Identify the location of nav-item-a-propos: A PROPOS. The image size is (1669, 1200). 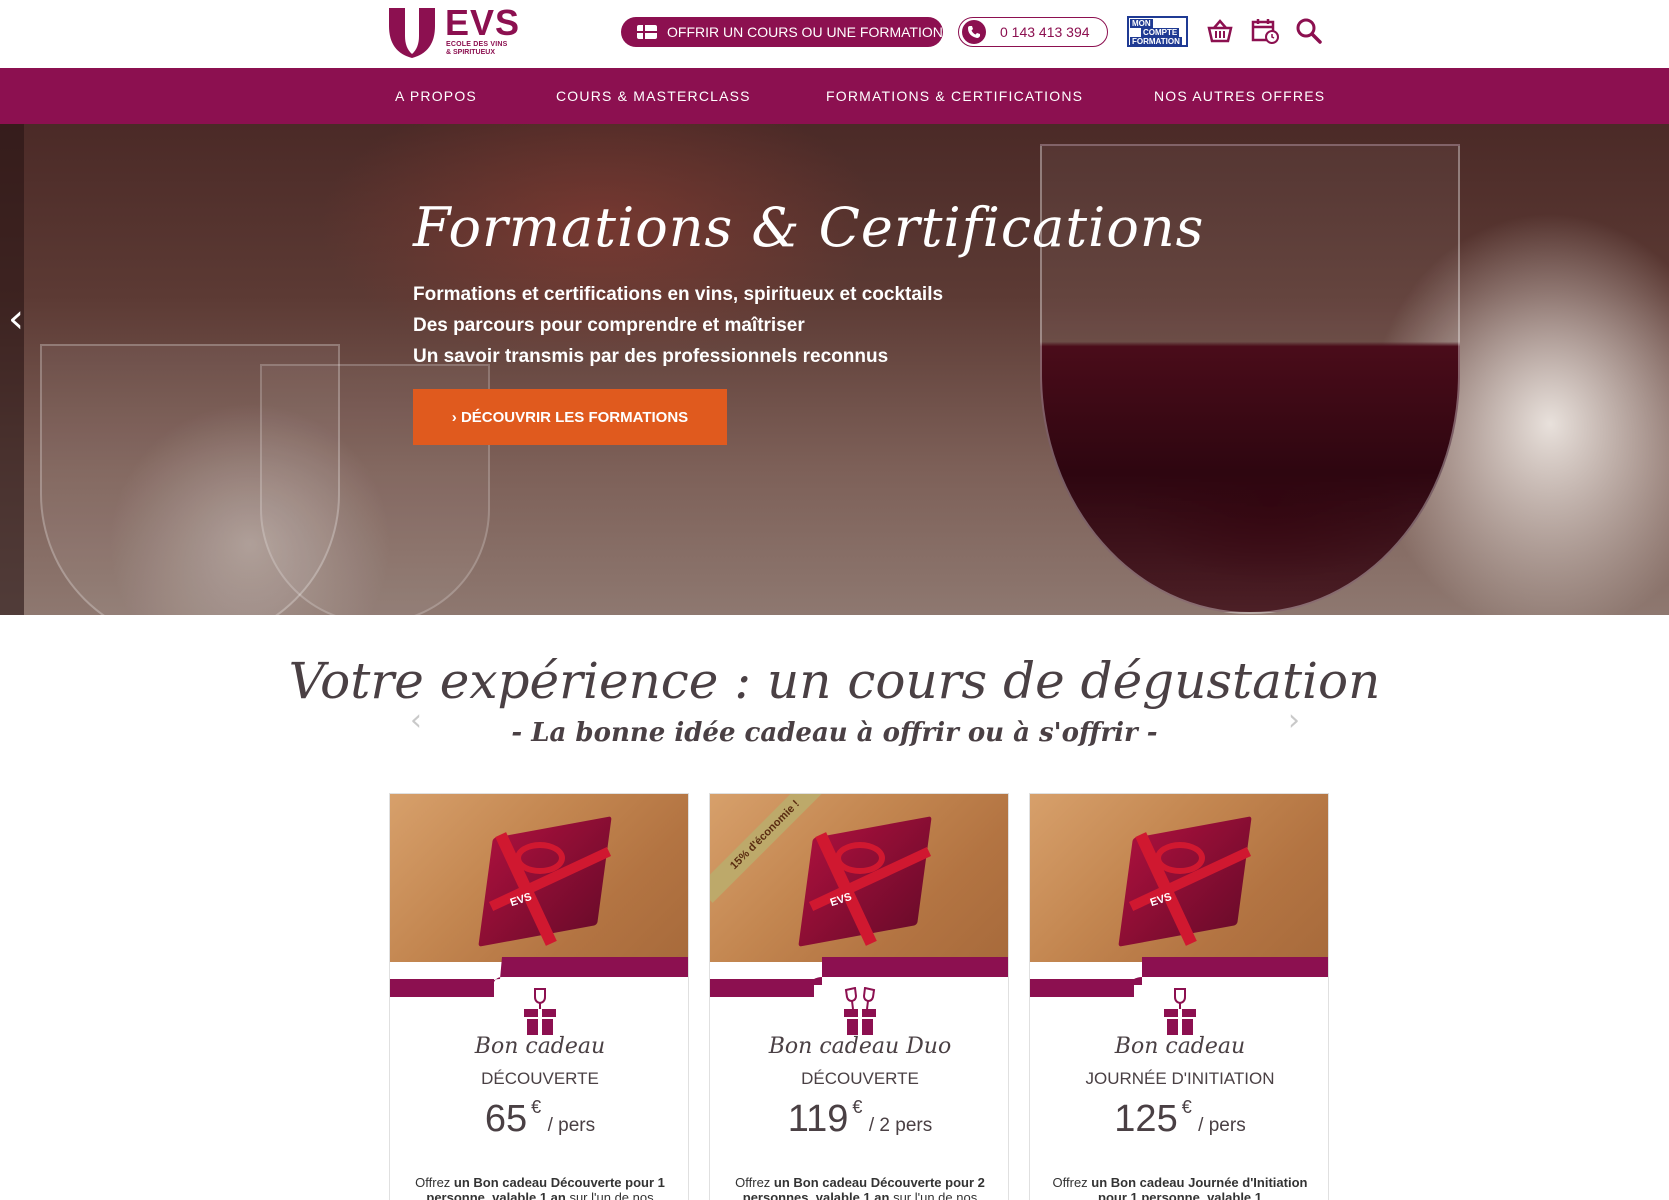
(436, 96).